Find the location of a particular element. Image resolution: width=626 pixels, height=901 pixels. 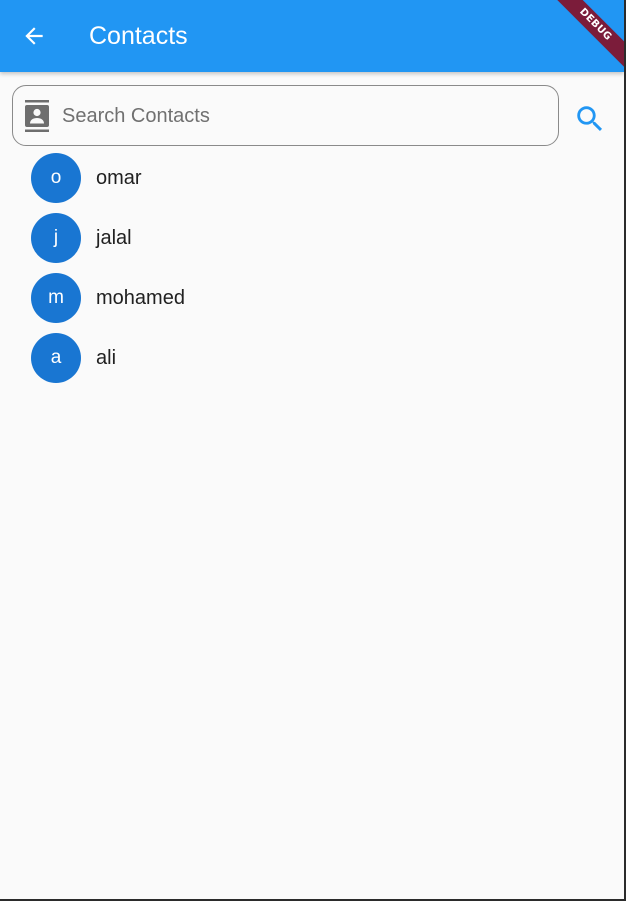

list-item: o omar is located at coordinates (312, 178).